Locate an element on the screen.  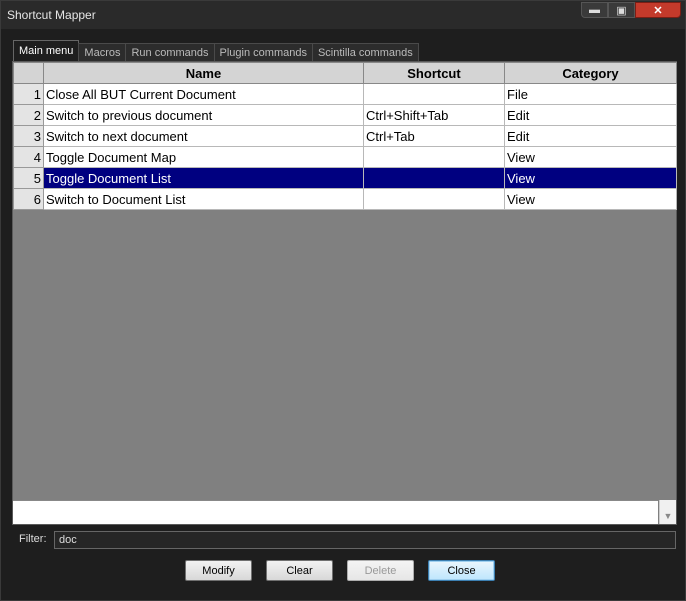
tab-scintilla-commands: Scintilla commands is located at coordinates (365, 52).